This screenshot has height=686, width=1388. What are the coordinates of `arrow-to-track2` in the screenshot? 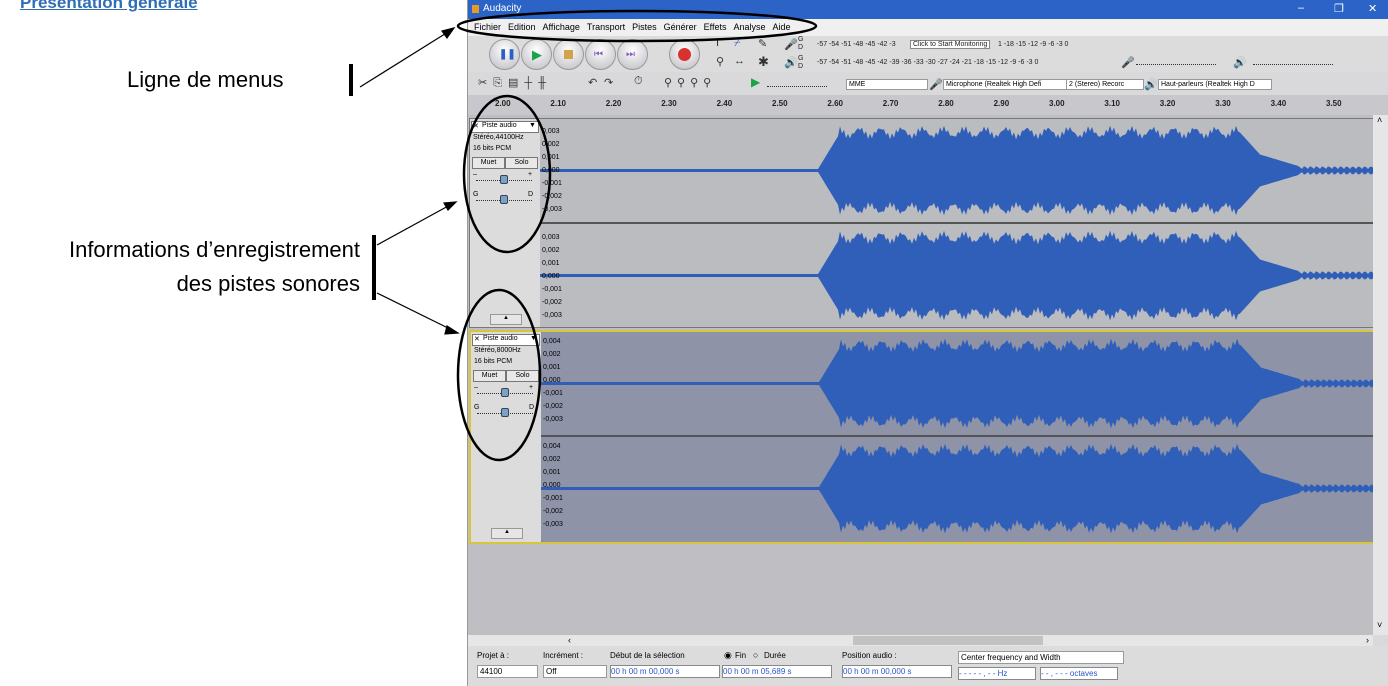 It's located at (414, 311).